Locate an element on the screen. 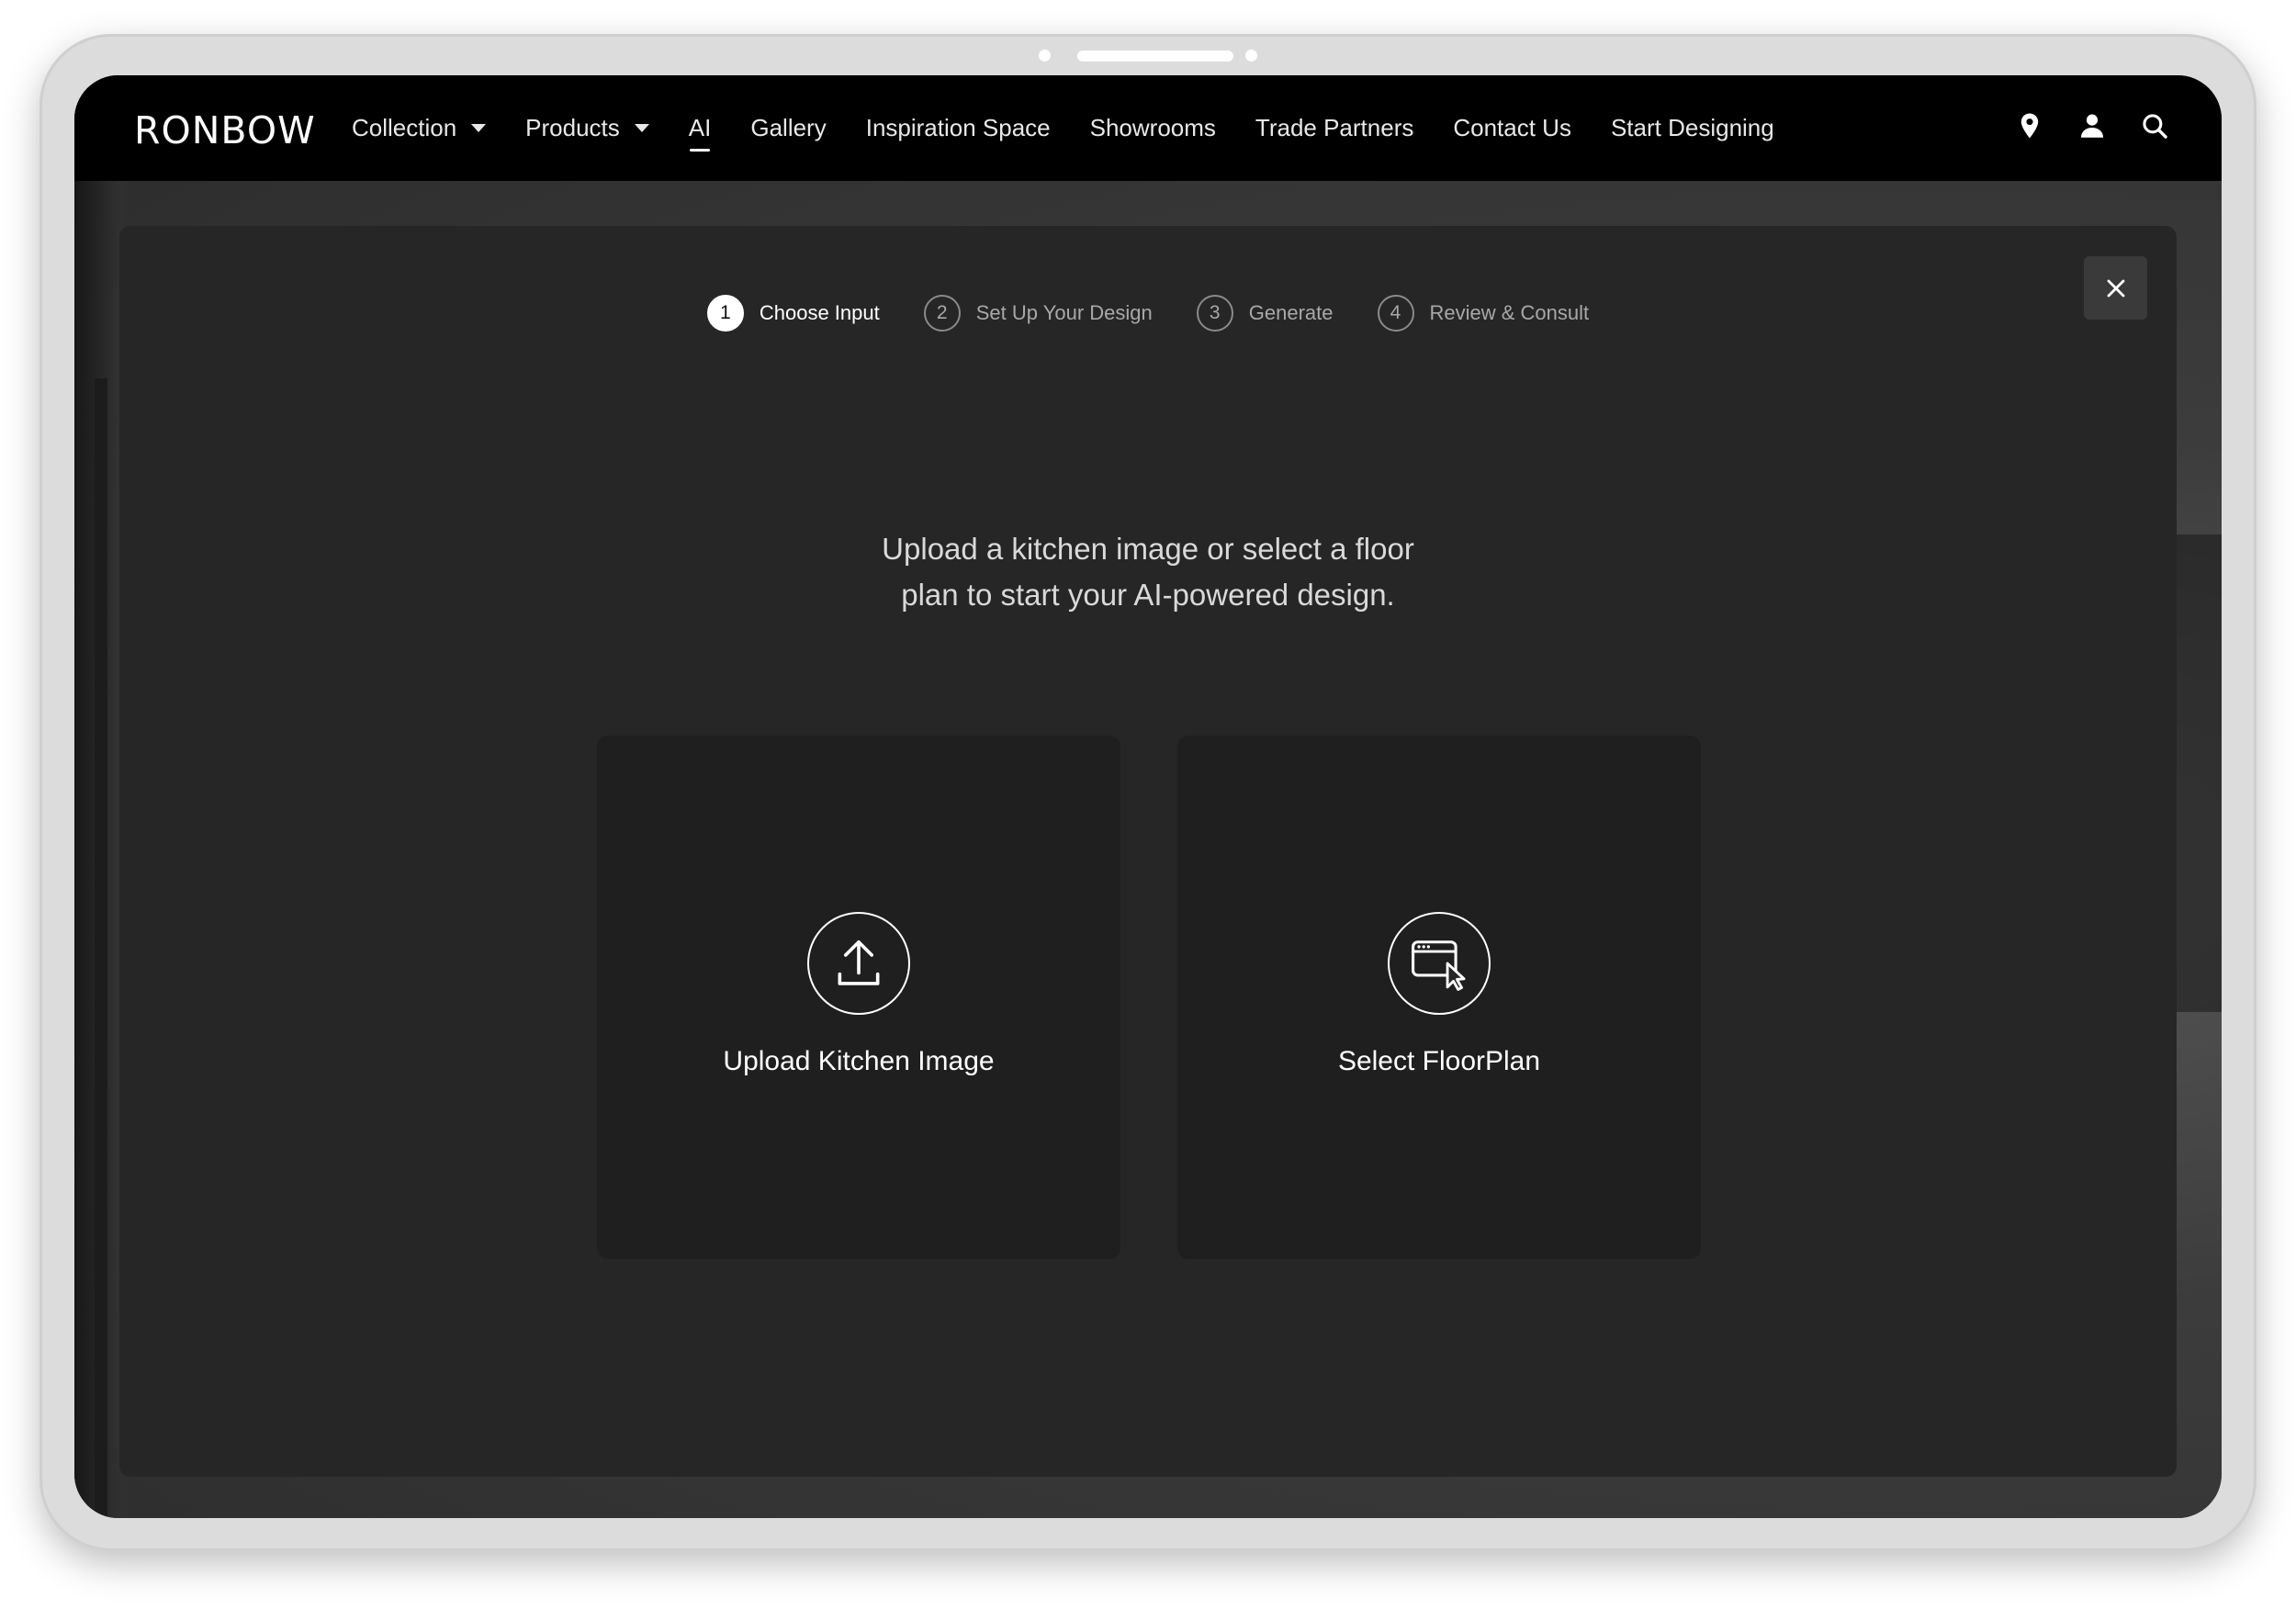  step-number: 1 is located at coordinates (725, 313).